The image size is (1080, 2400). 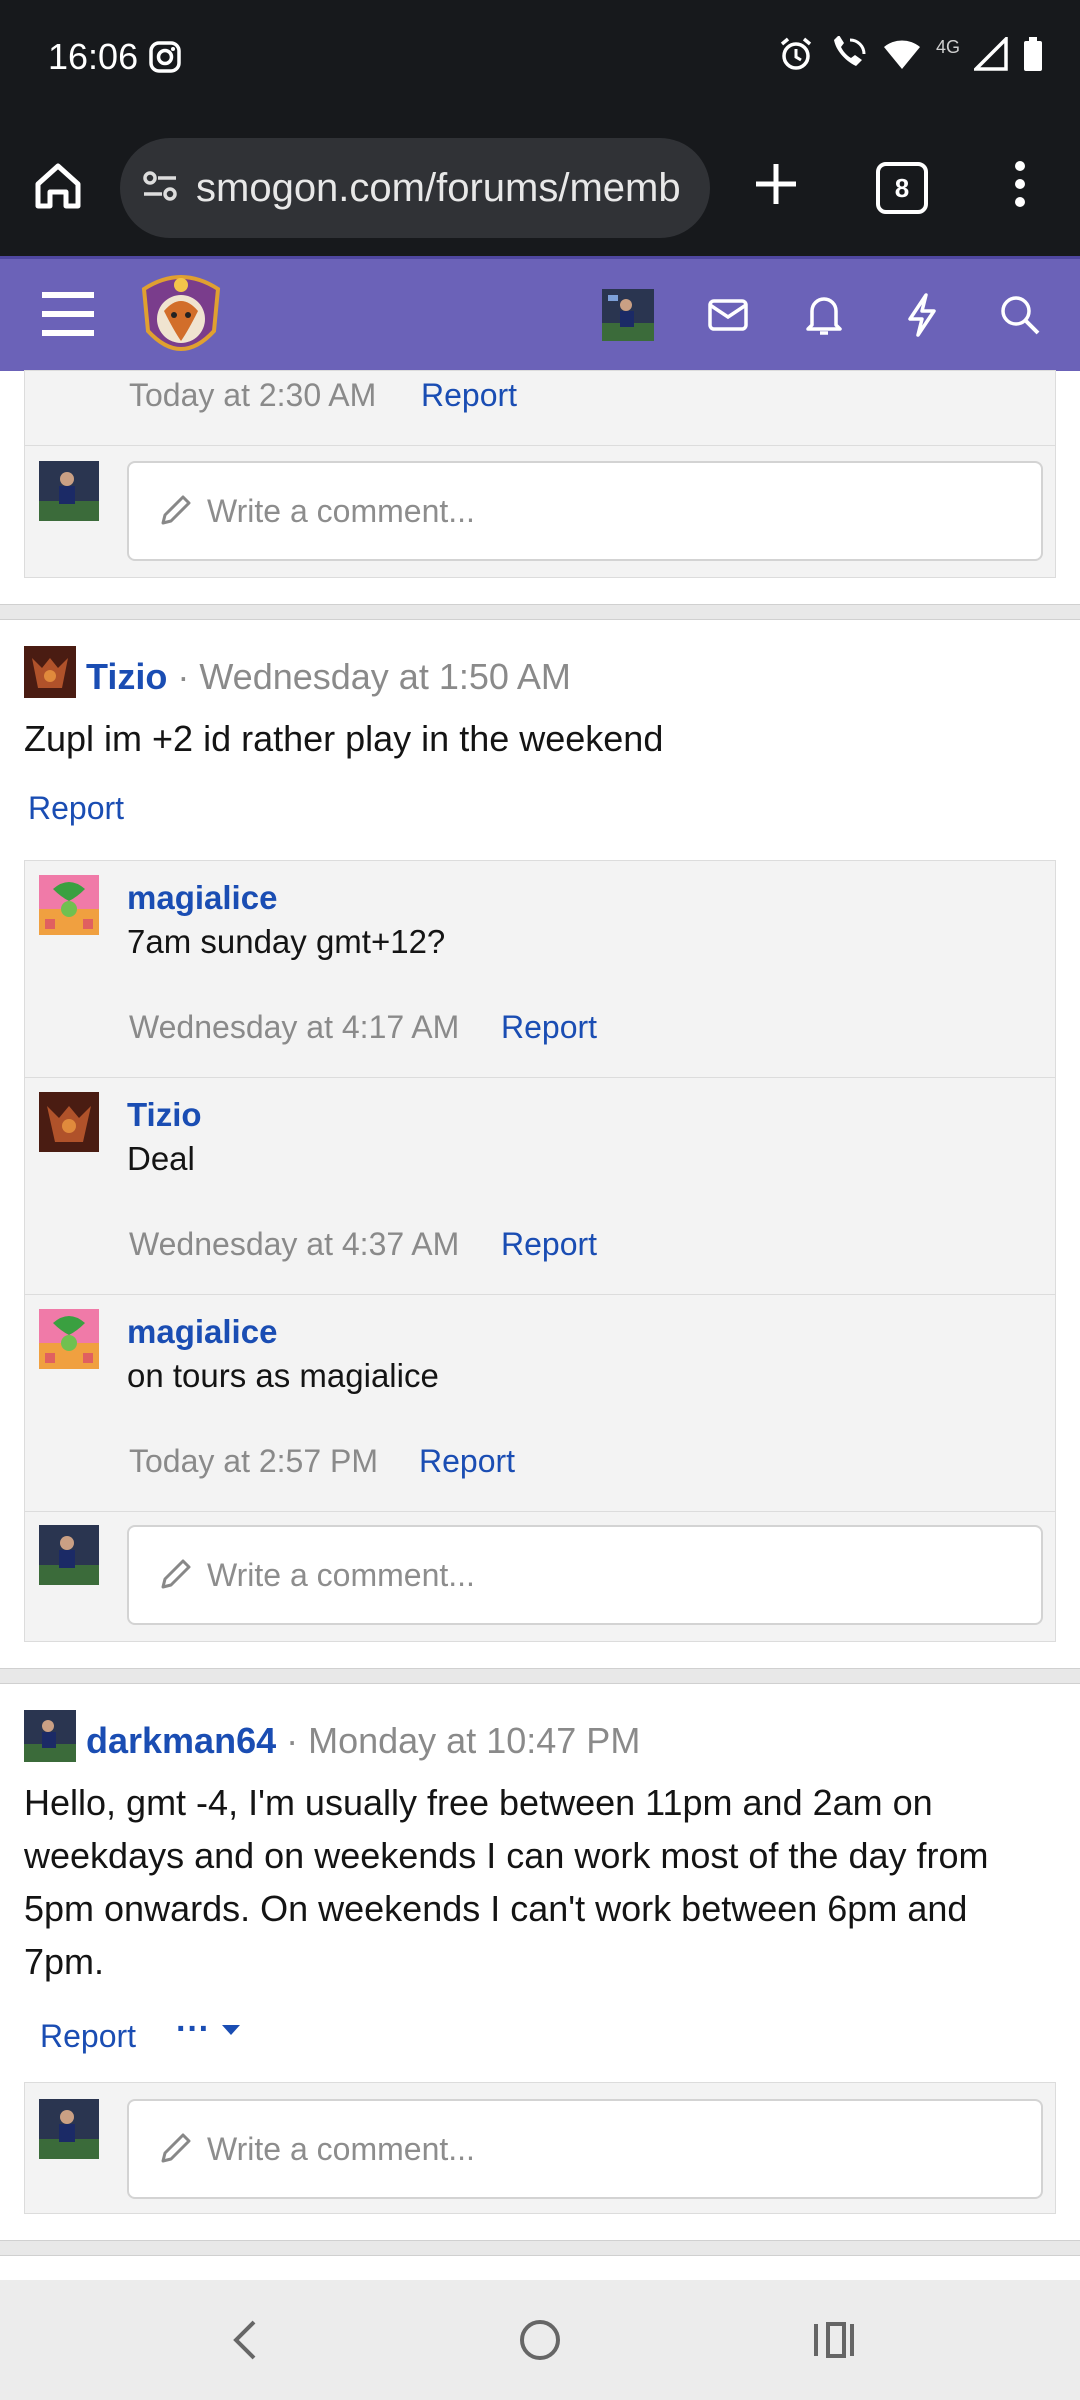 I want to click on post-header: Tizio · Wednesday at 1:50 AM, so click(x=297, y=676).